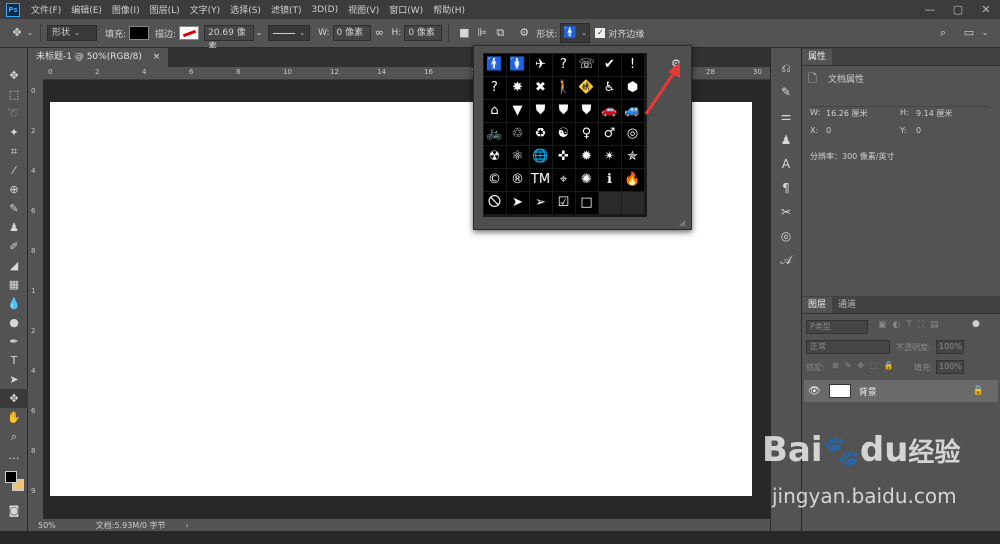 This screenshot has width=1000, height=544. What do you see at coordinates (563, 179) in the screenshot?
I see `shape-preset-item: ⌖` at bounding box center [563, 179].